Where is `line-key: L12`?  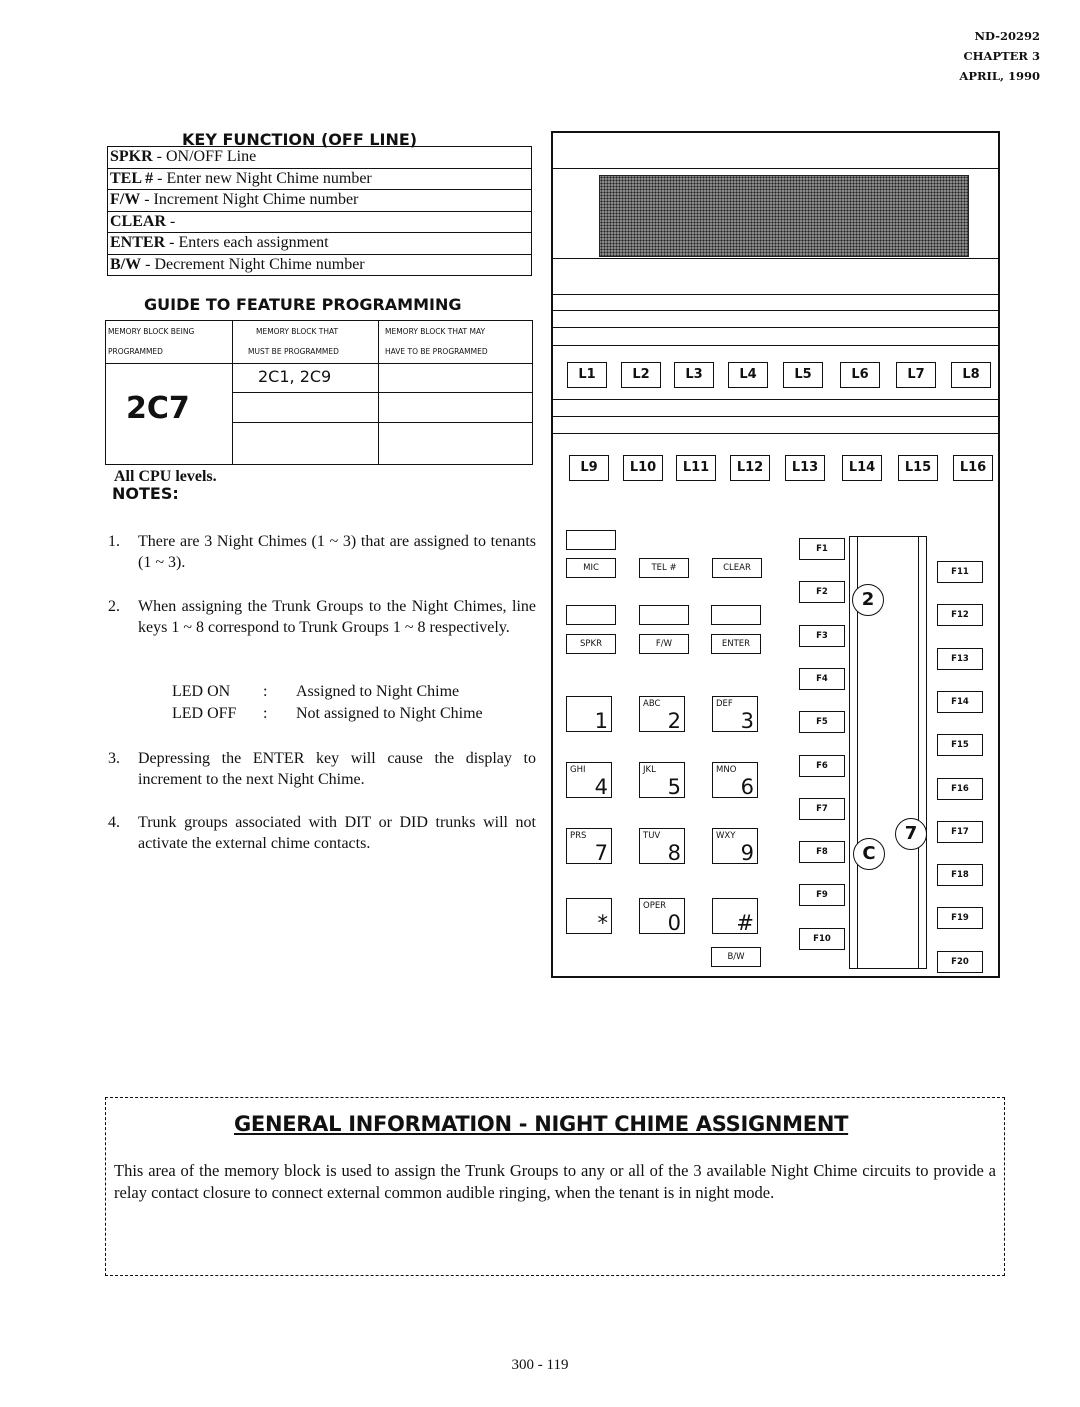
line-key: L12 is located at coordinates (750, 468).